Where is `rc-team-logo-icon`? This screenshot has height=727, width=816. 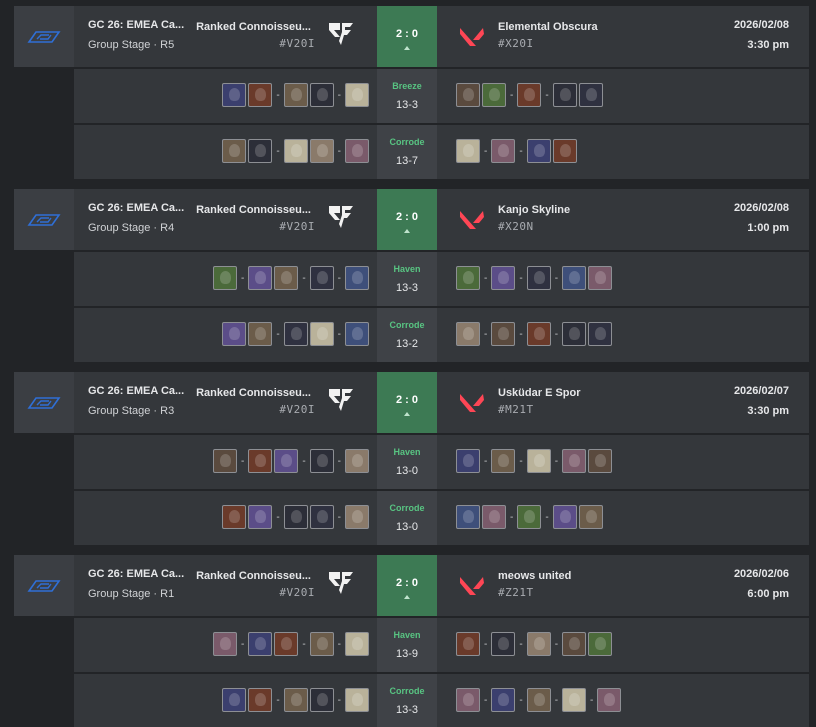 rc-team-logo-icon is located at coordinates (341, 402).